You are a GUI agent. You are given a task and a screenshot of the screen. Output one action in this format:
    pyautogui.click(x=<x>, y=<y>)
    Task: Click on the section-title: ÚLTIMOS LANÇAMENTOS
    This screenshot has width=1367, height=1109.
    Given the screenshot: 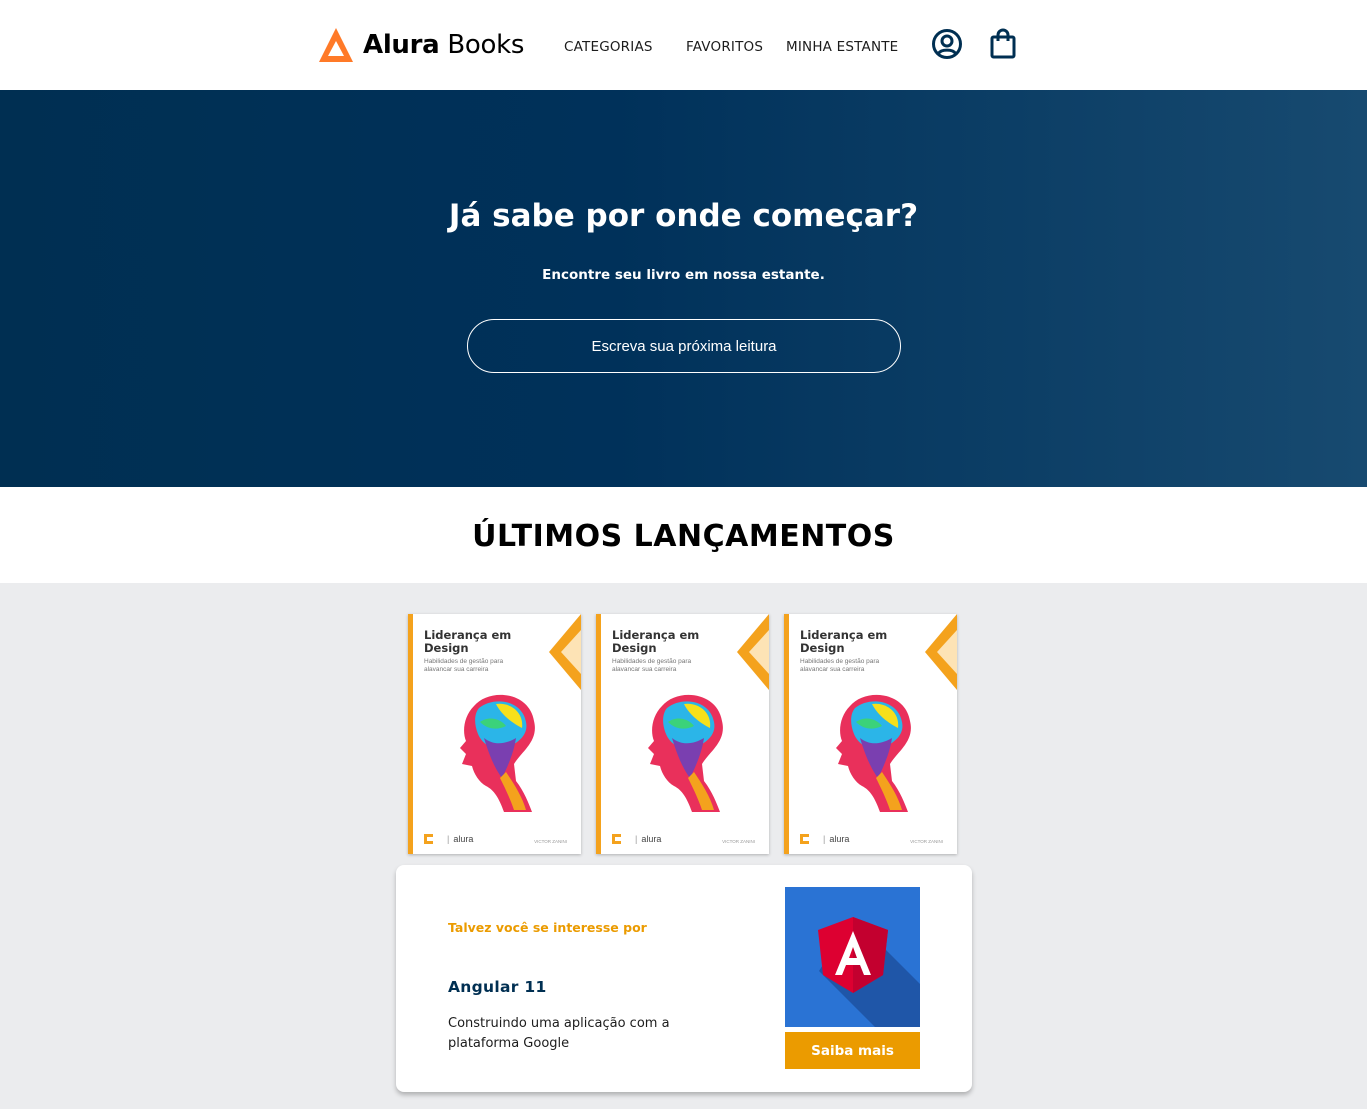 What is the action you would take?
    pyautogui.click(x=683, y=536)
    